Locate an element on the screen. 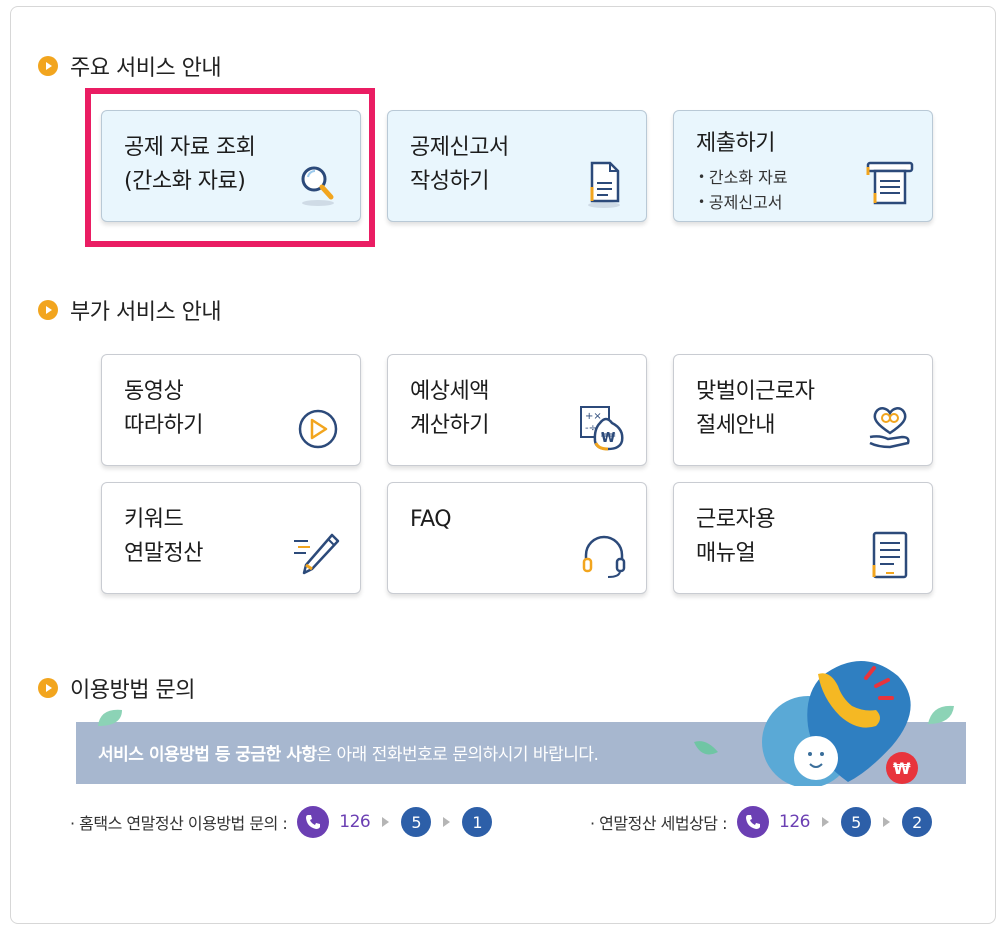  step-number: 2 is located at coordinates (916, 822).